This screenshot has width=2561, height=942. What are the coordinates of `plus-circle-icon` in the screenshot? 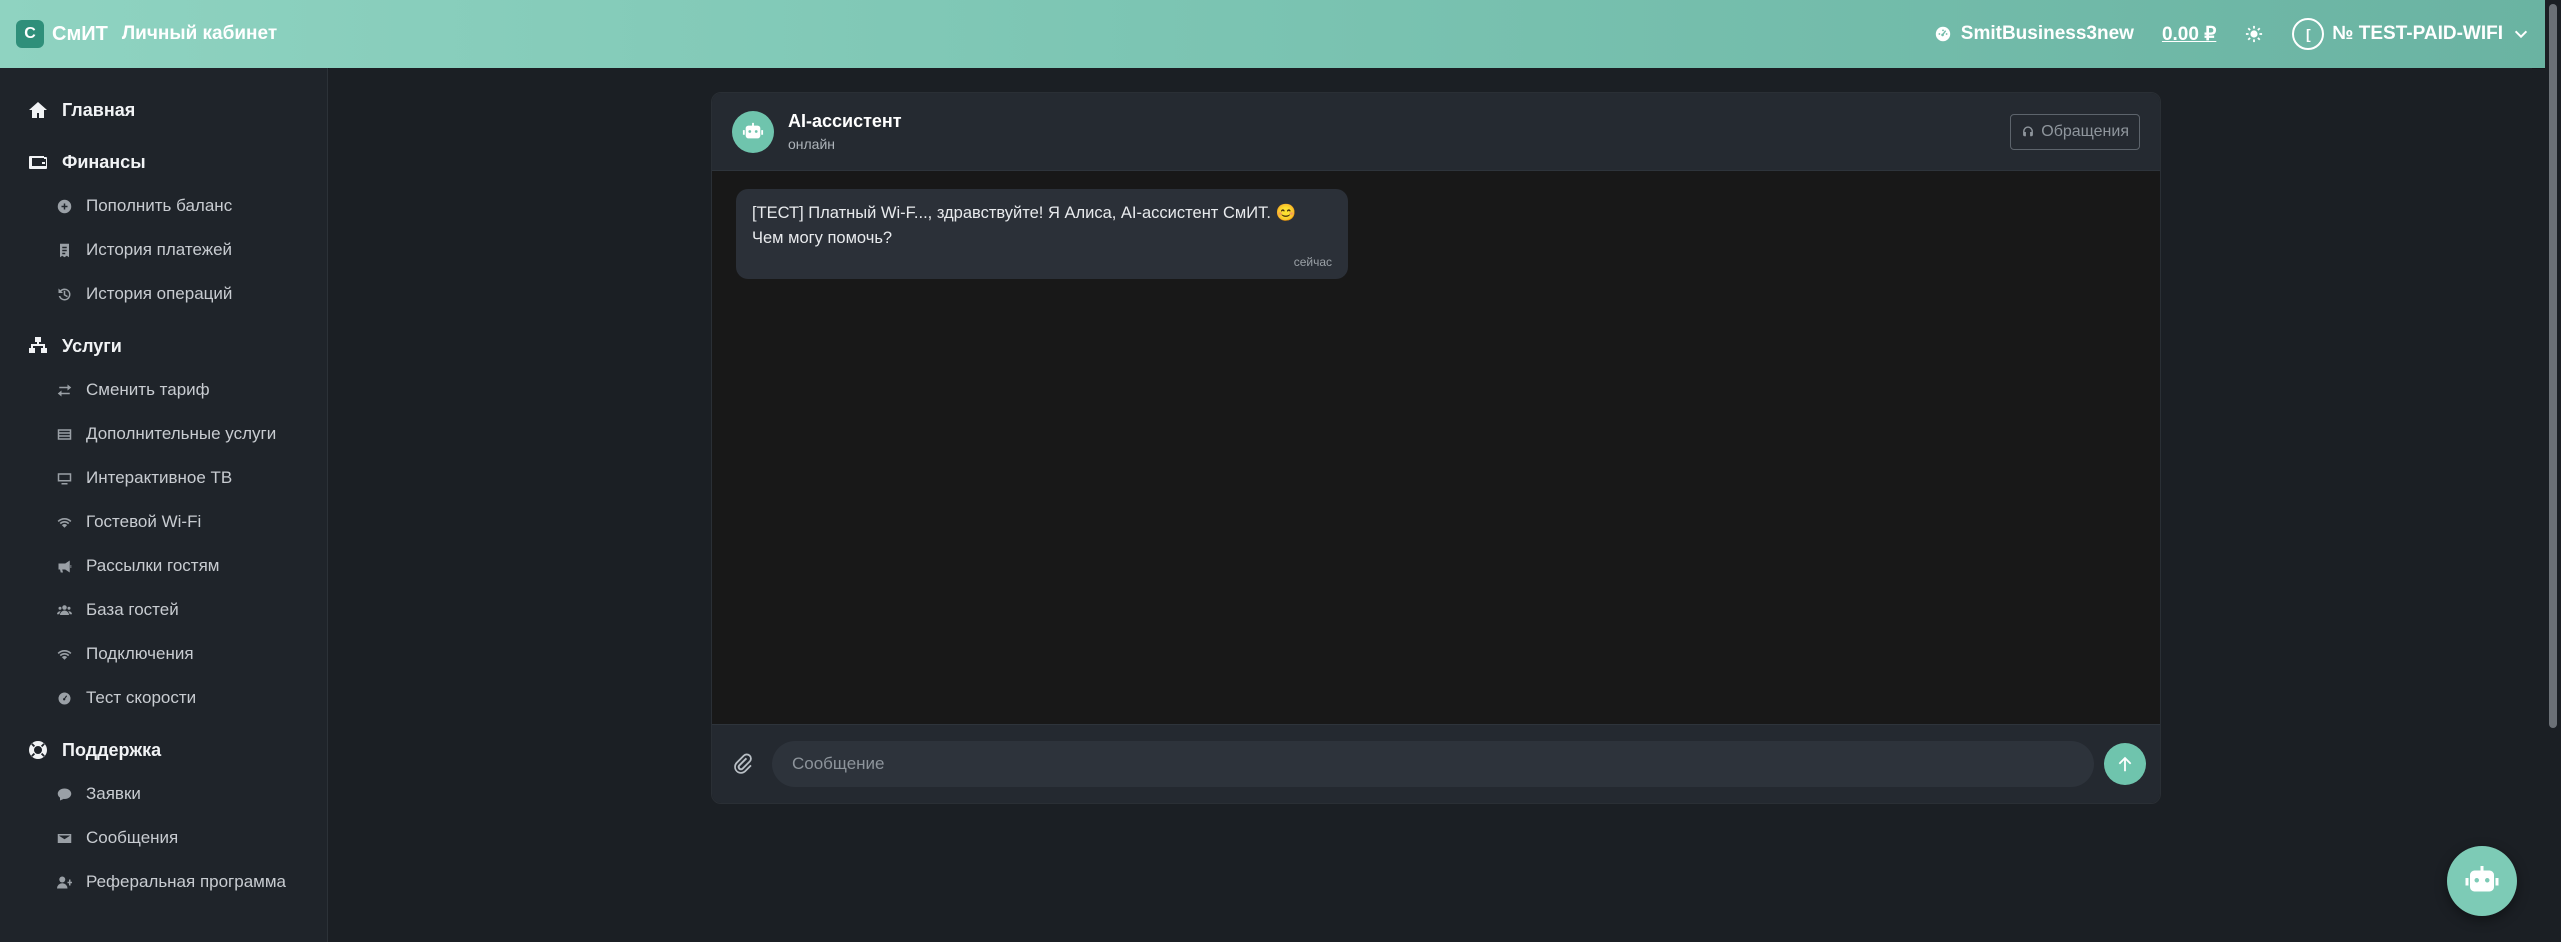 It's located at (64, 206).